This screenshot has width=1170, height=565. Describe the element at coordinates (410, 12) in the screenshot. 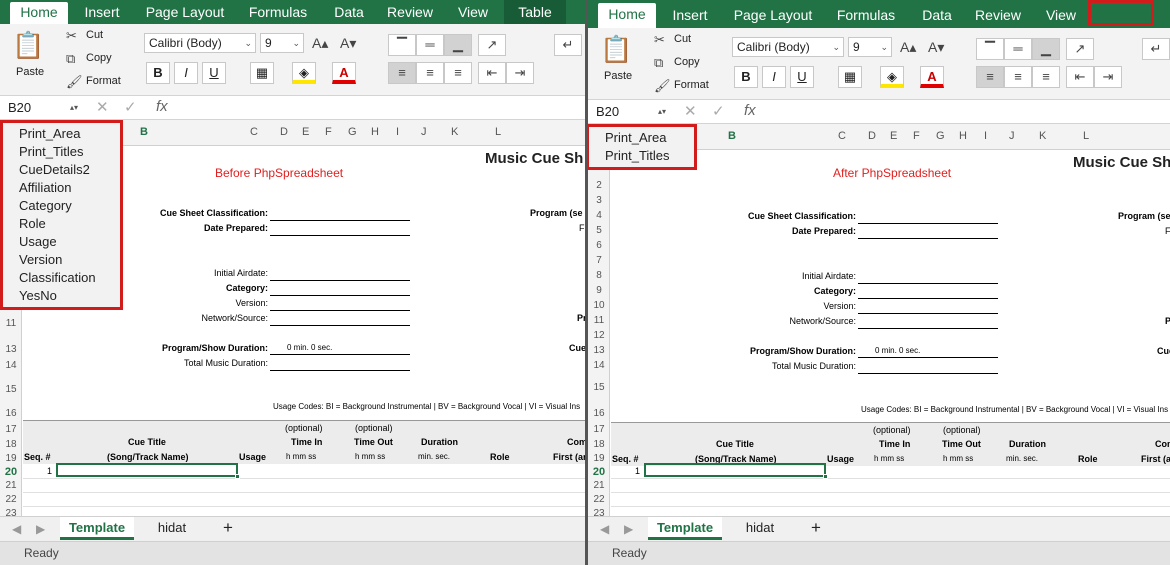

I see `tab-review: Review` at that location.